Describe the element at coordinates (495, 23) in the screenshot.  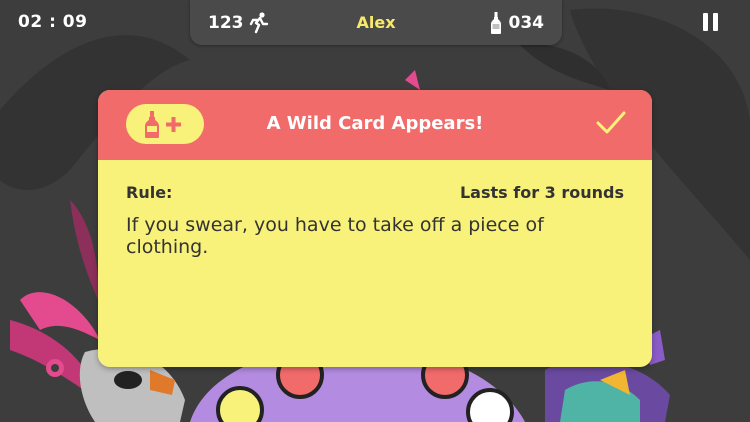
I see `bottle-icon` at that location.